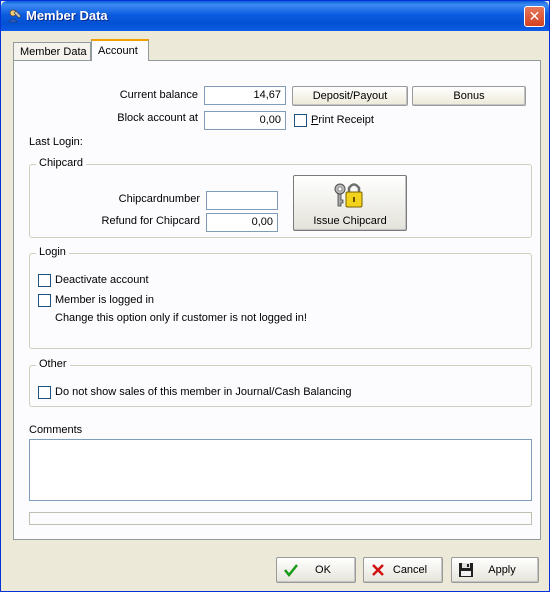 The height and width of the screenshot is (592, 550). What do you see at coordinates (469, 96) in the screenshot?
I see `bonus-button: Bonus` at bounding box center [469, 96].